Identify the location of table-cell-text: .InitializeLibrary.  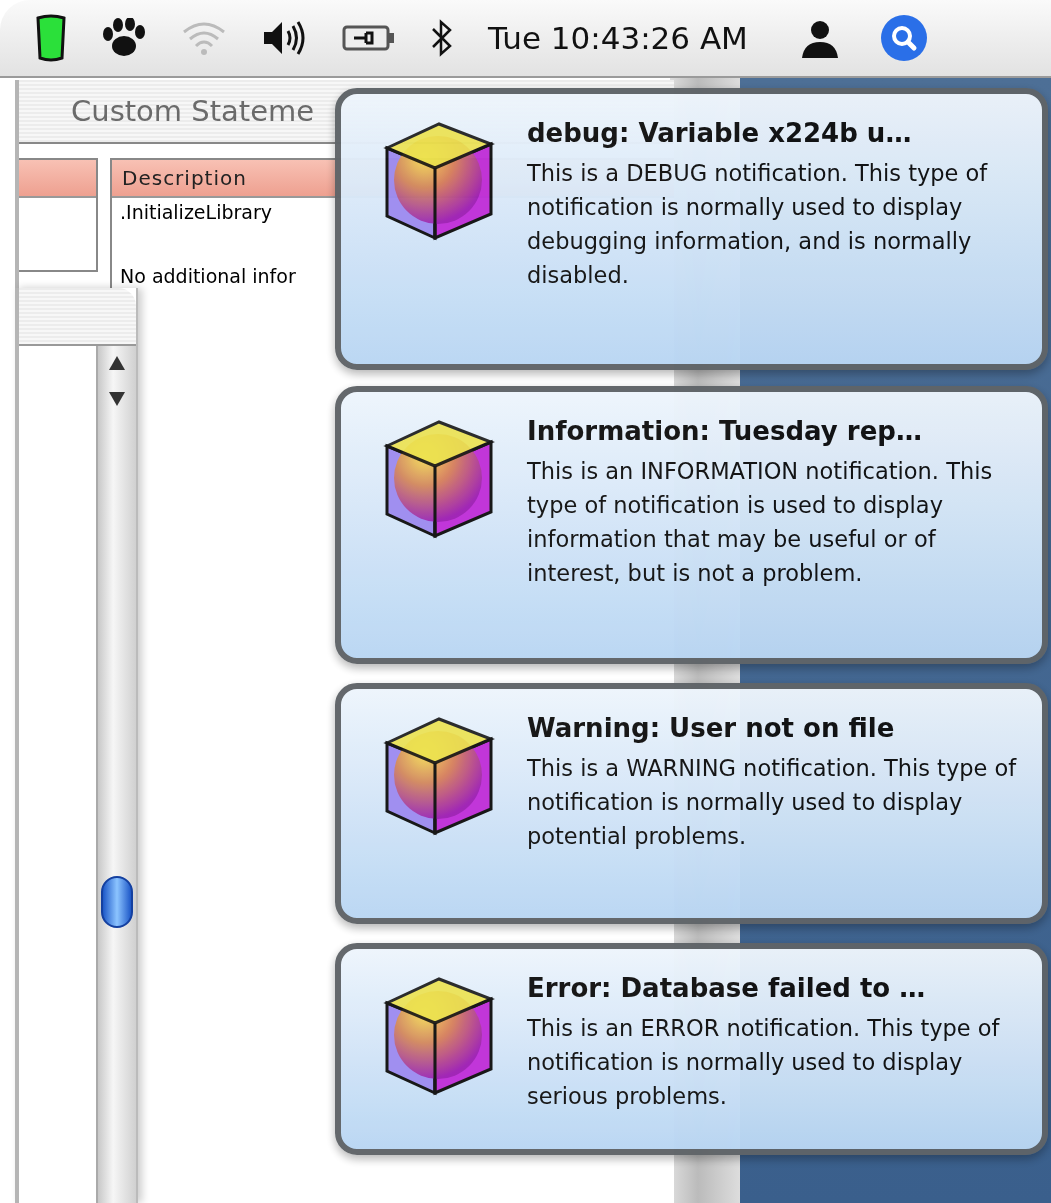
(195, 212).